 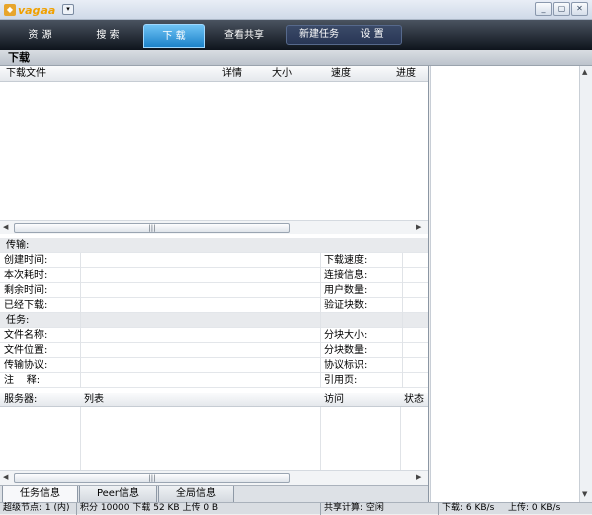 What do you see at coordinates (543, 9) in the screenshot?
I see `minimize-button: _` at bounding box center [543, 9].